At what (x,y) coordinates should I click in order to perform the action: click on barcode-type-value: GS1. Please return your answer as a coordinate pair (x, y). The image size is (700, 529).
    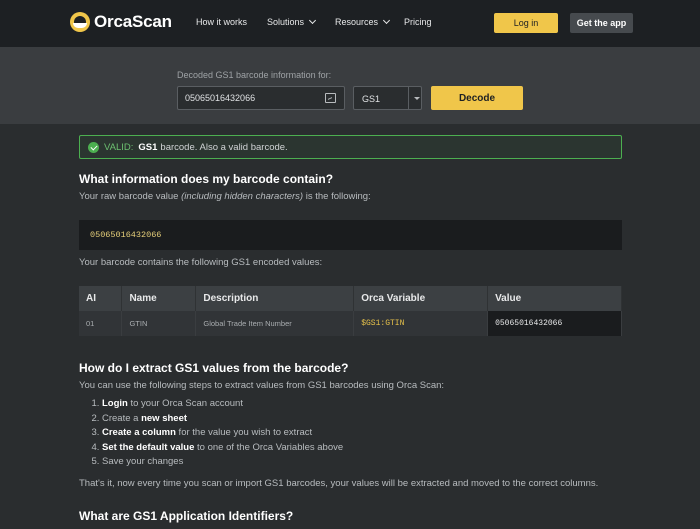
    Looking at the image, I should click on (371, 99).